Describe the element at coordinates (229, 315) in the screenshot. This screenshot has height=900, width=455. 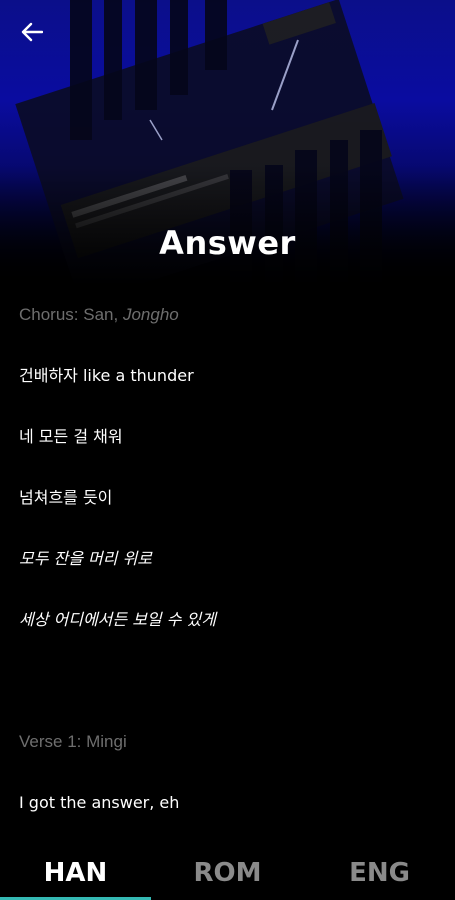
I see `section-label-chorus: Chorus: San, Jongho` at that location.